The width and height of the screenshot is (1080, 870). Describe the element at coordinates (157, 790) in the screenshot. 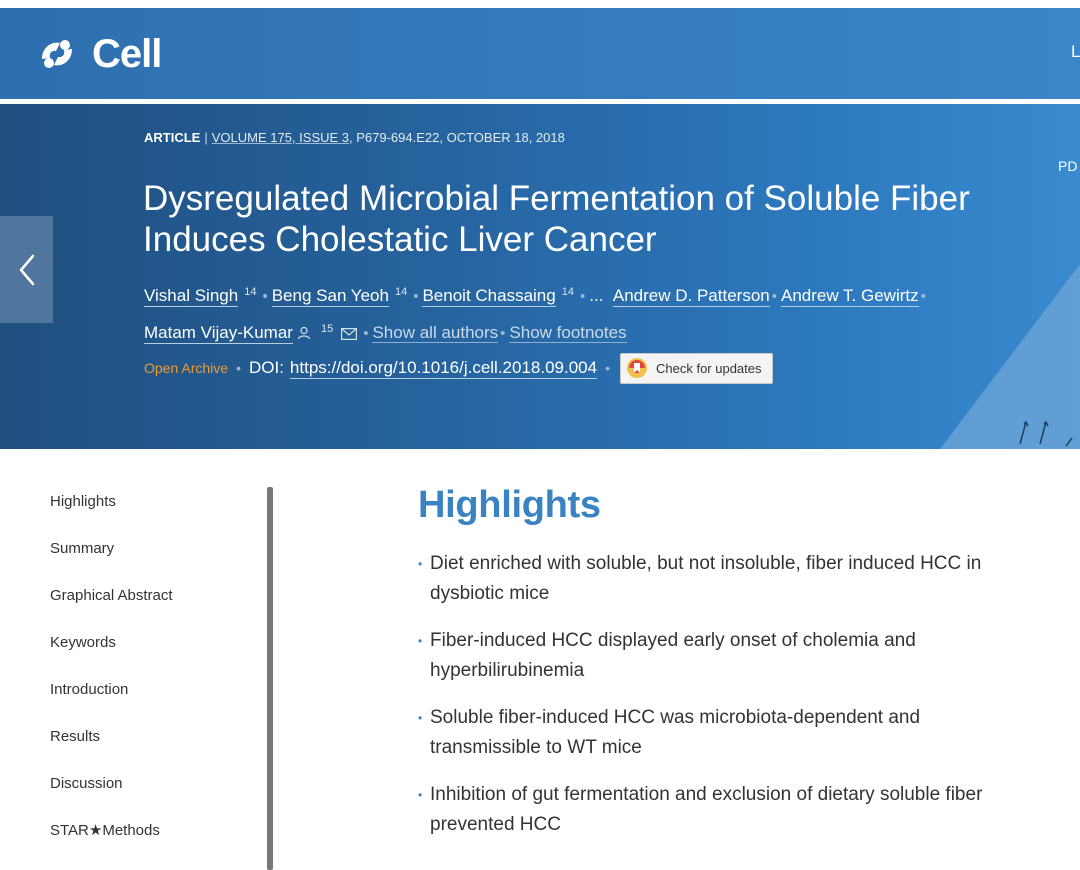

I see `toc-item-discussion: Discussion` at that location.